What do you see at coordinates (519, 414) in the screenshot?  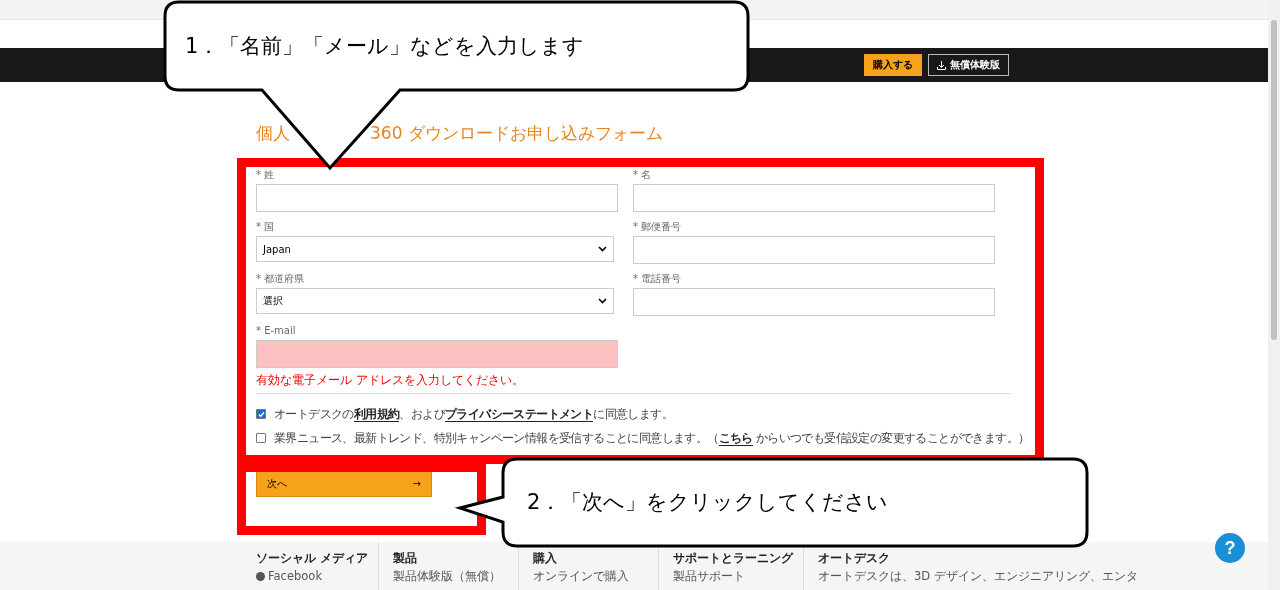 I see `consent-link: プライバシーステートメント` at bounding box center [519, 414].